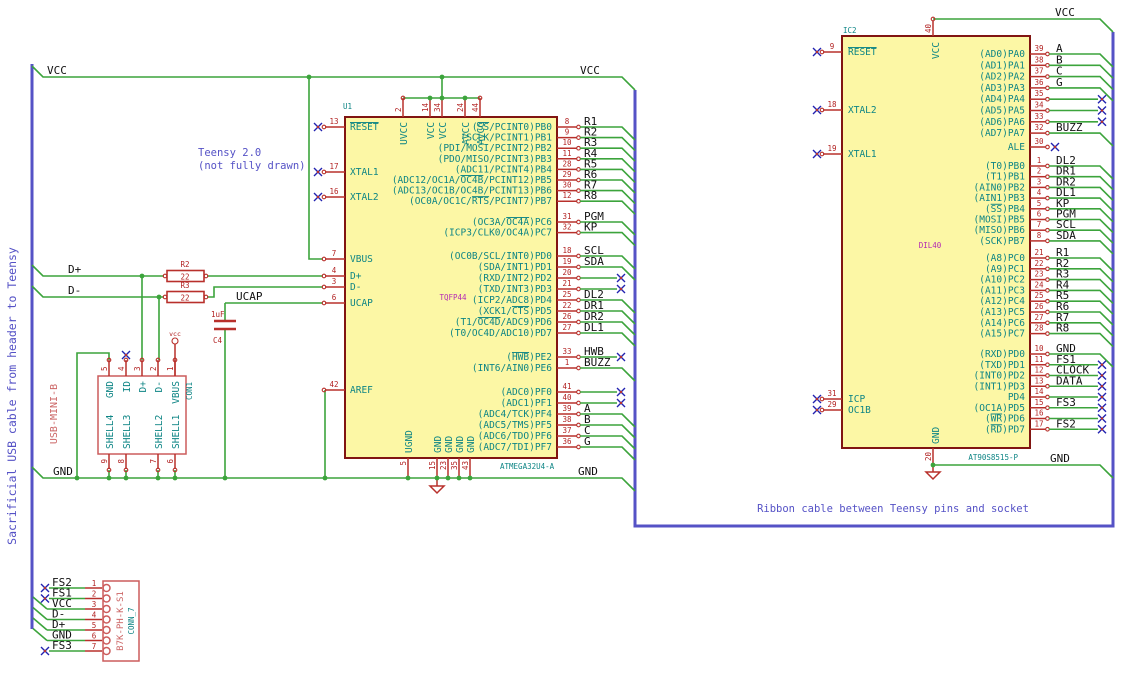 This screenshot has height=690, width=1131. What do you see at coordinates (515, 436) in the screenshot?
I see `pin-name: (ADC6/TDO)PF6` at bounding box center [515, 436].